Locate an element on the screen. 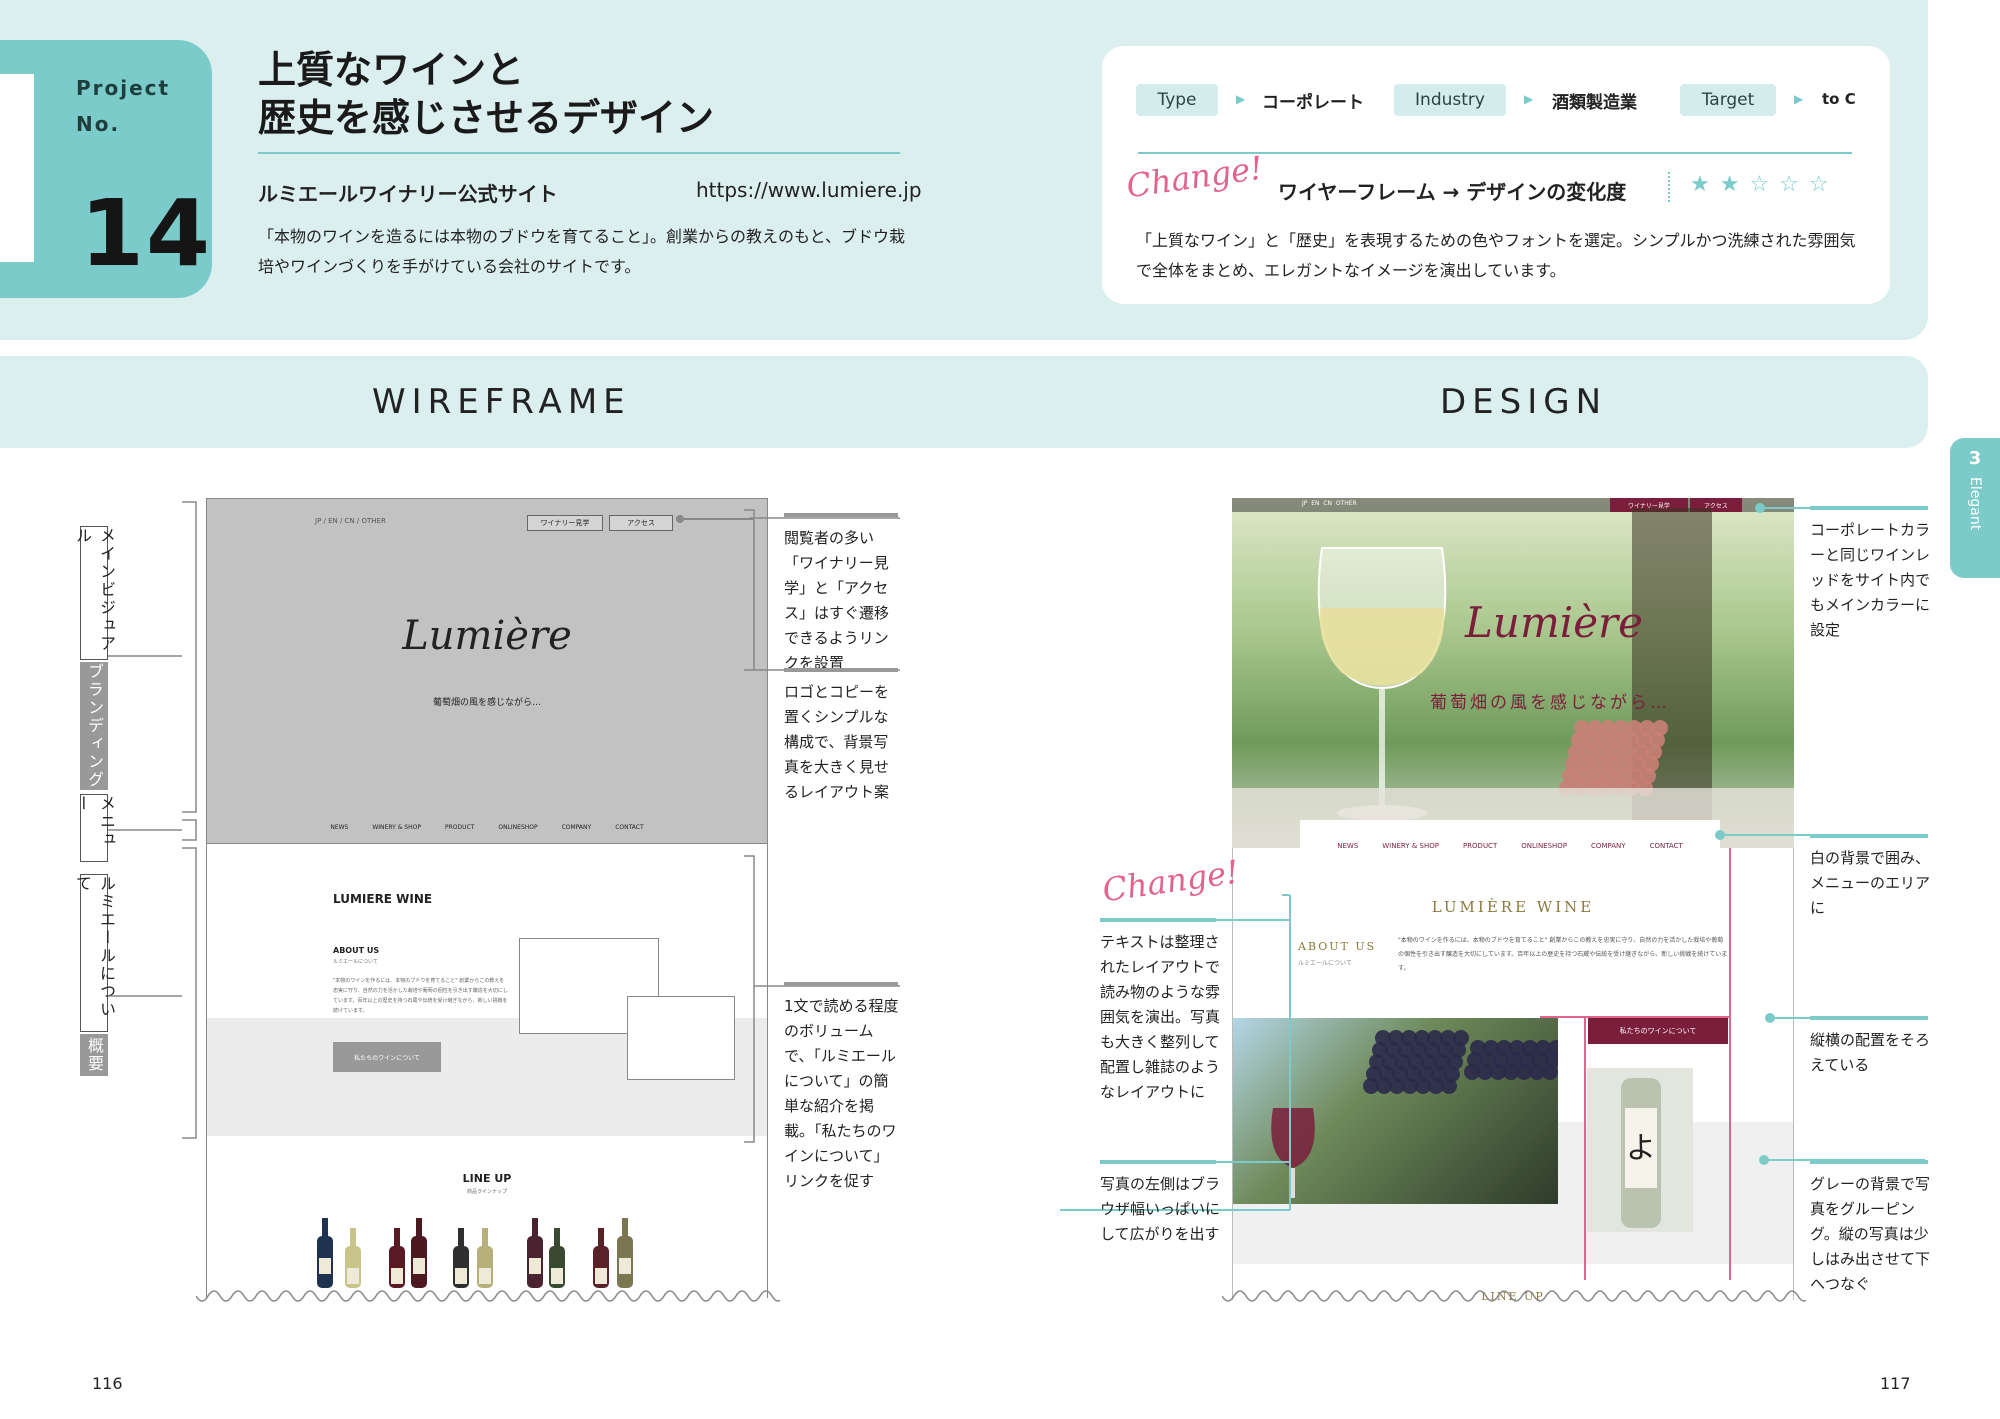 The height and width of the screenshot is (1419, 2000). wireframe-annotation-2: ロゴとコピーを置くシンプルな構成で、背景写真を大きく見せるレイアウト案 is located at coordinates (837, 742).